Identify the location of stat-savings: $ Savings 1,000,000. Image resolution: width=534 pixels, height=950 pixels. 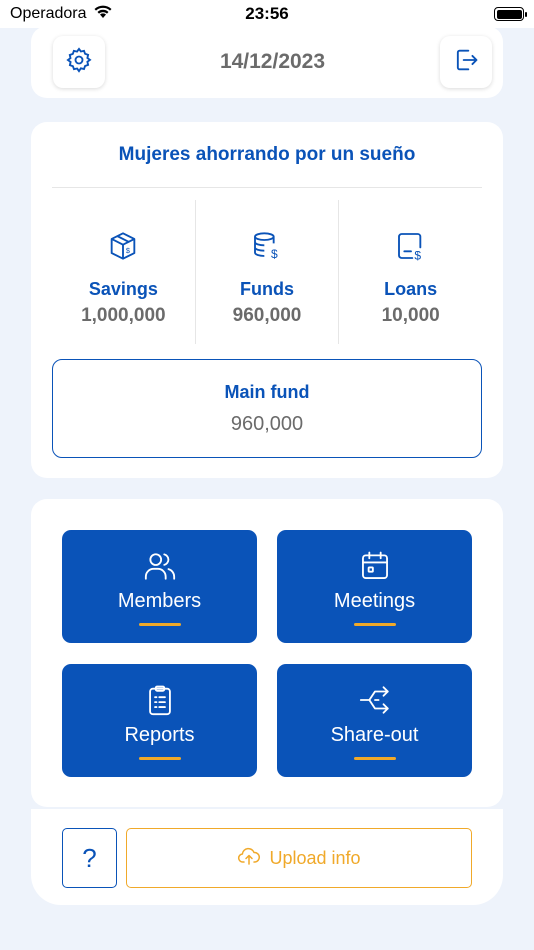
(123, 272).